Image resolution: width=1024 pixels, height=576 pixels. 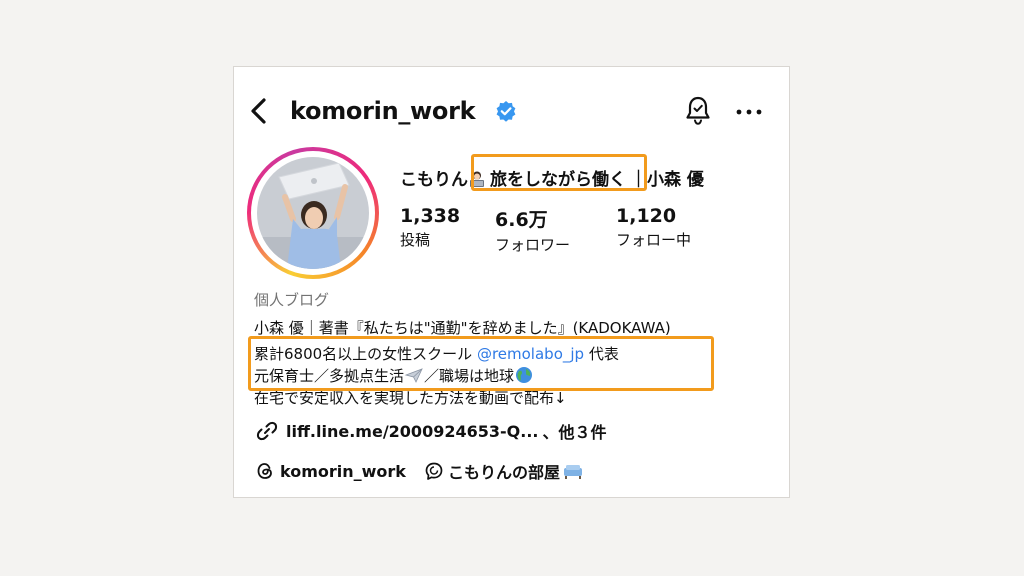 I want to click on posts-count: 1,338, so click(x=430, y=216).